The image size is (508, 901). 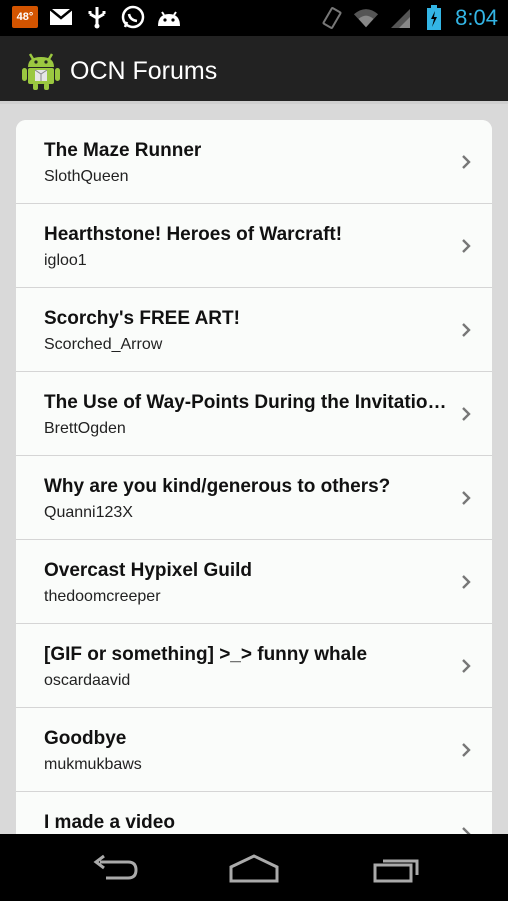 What do you see at coordinates (254, 813) in the screenshot?
I see `thread-row: I made a video` at bounding box center [254, 813].